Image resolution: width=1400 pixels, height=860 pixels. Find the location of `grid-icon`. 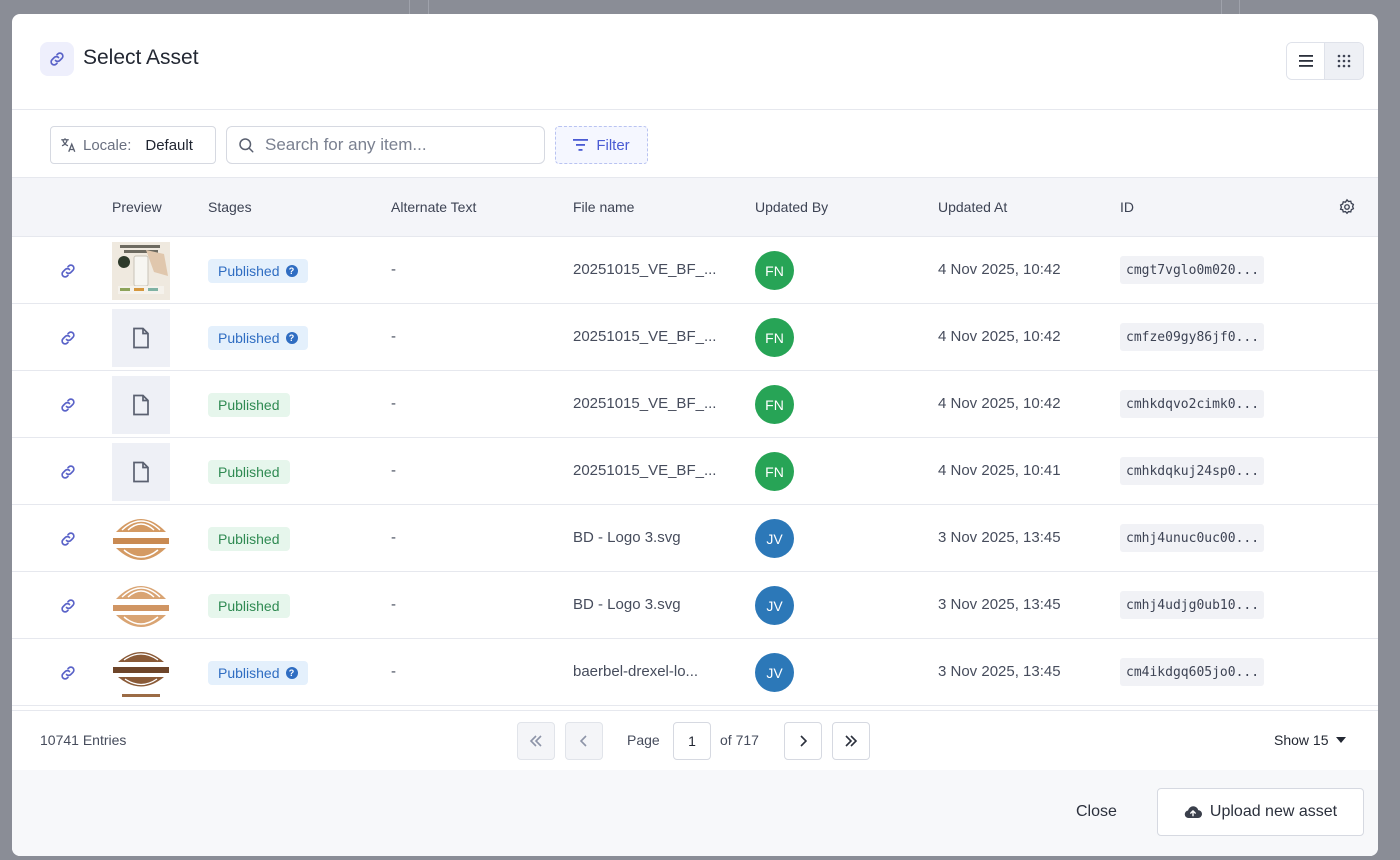

grid-icon is located at coordinates (1344, 61).